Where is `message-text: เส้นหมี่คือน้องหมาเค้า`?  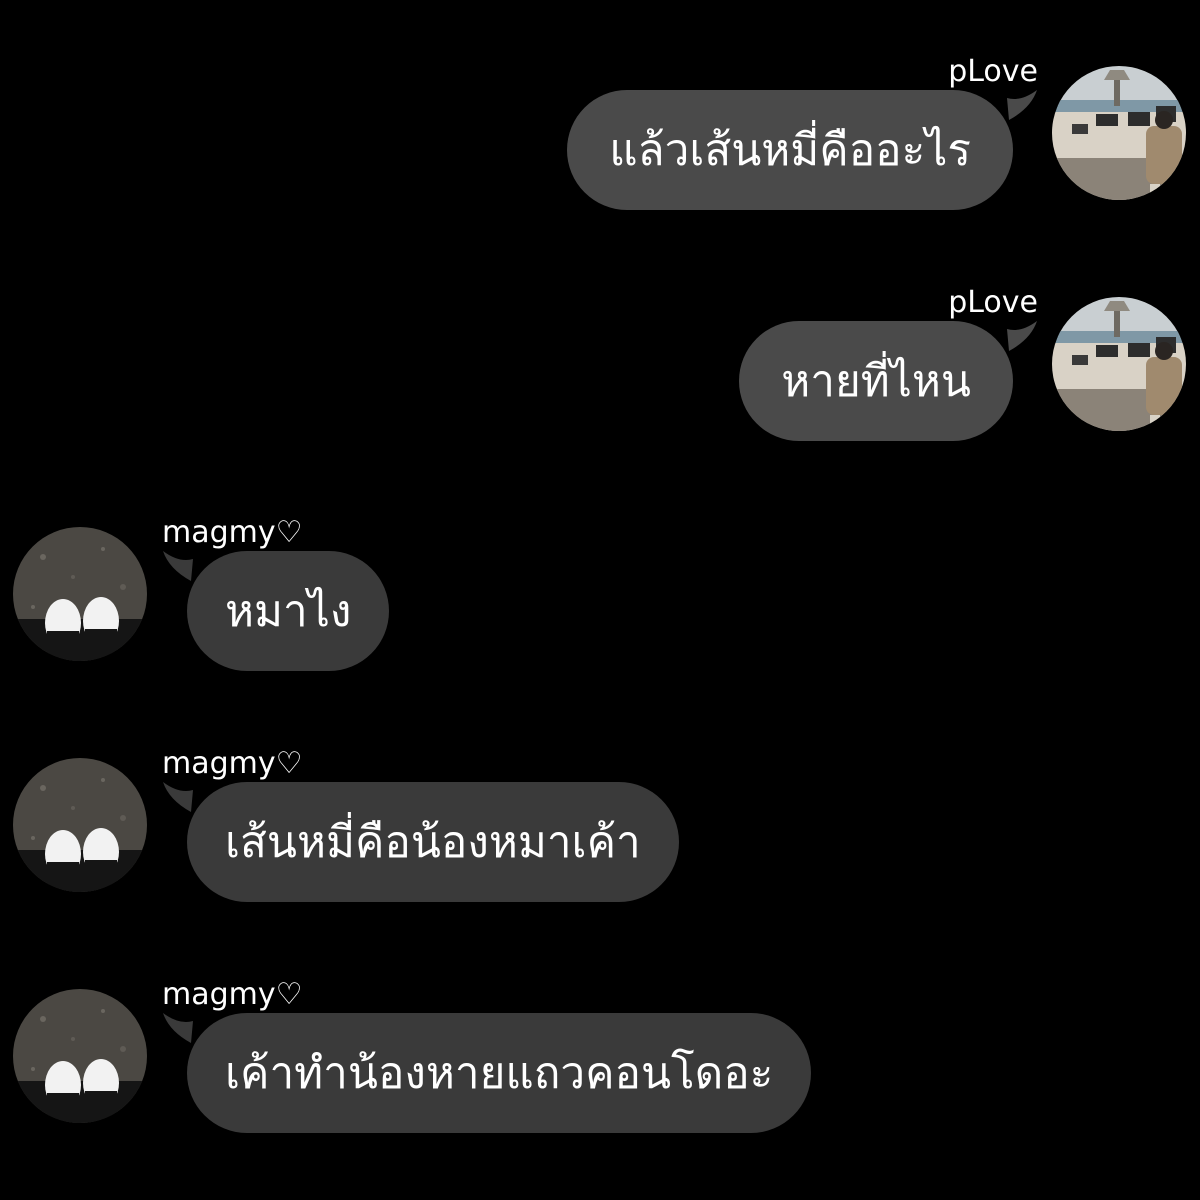
message-text: เส้นหมี่คือน้องหมาเค้า is located at coordinates (433, 842).